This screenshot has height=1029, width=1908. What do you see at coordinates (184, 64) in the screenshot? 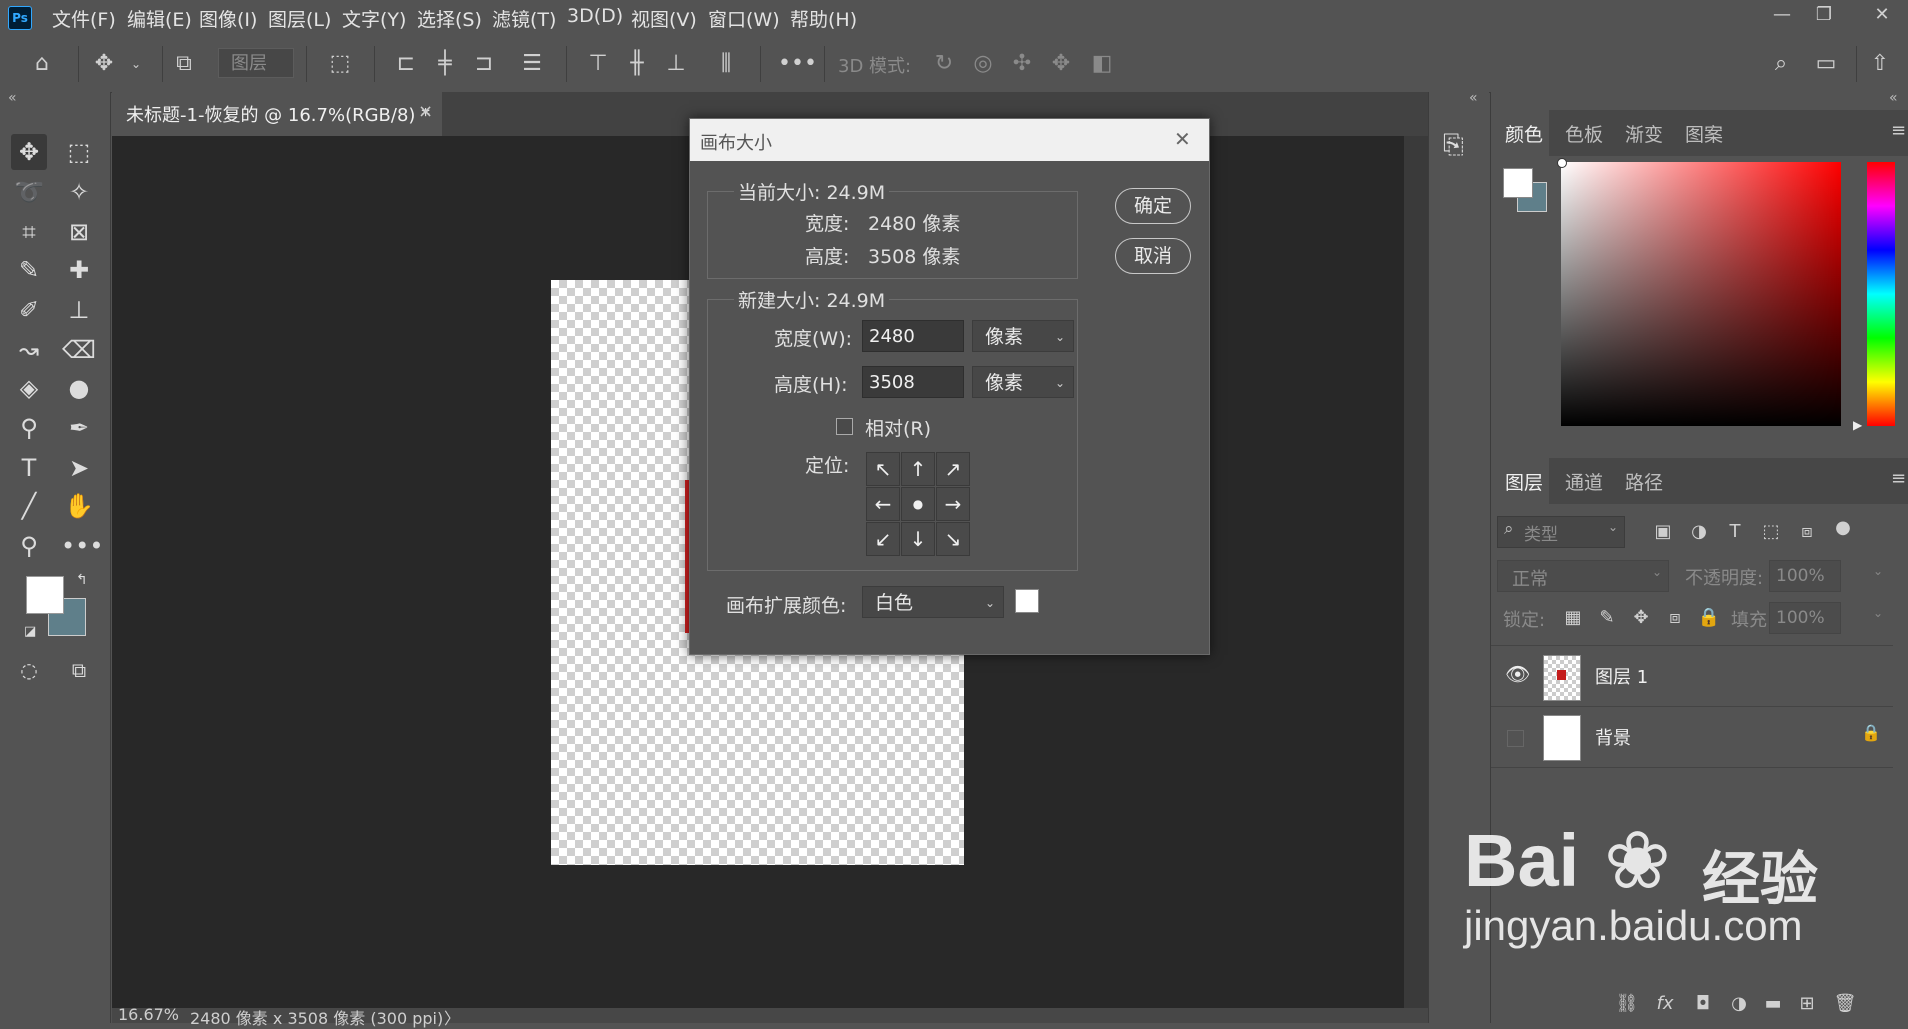
I see `auto-select-layers-icon: ⧉` at bounding box center [184, 64].